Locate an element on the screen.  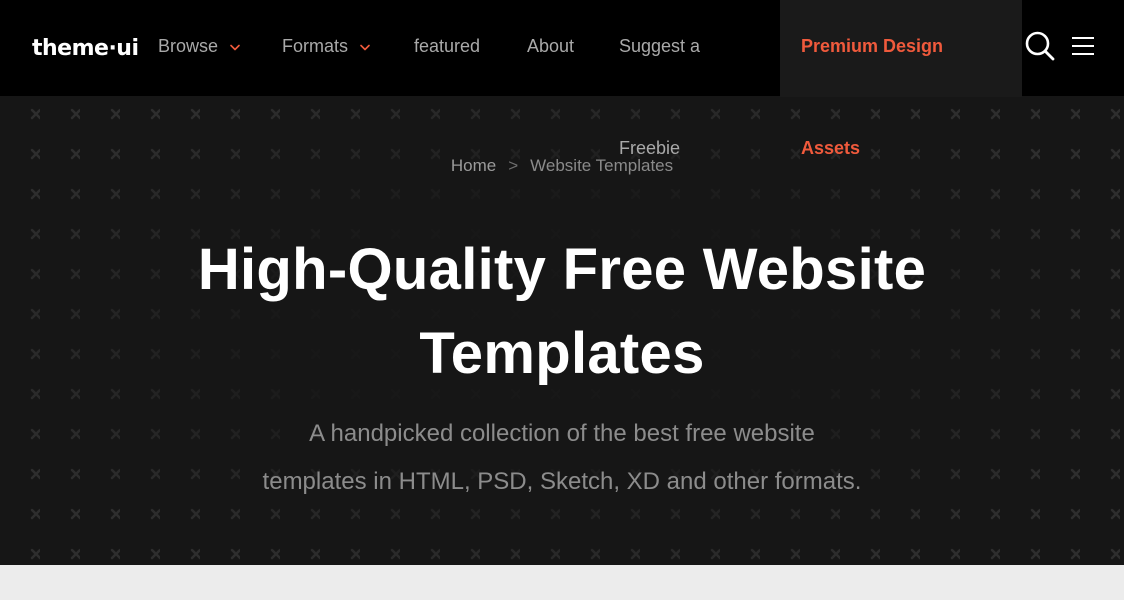
page-title-line-2: Templates is located at coordinates (562, 353).